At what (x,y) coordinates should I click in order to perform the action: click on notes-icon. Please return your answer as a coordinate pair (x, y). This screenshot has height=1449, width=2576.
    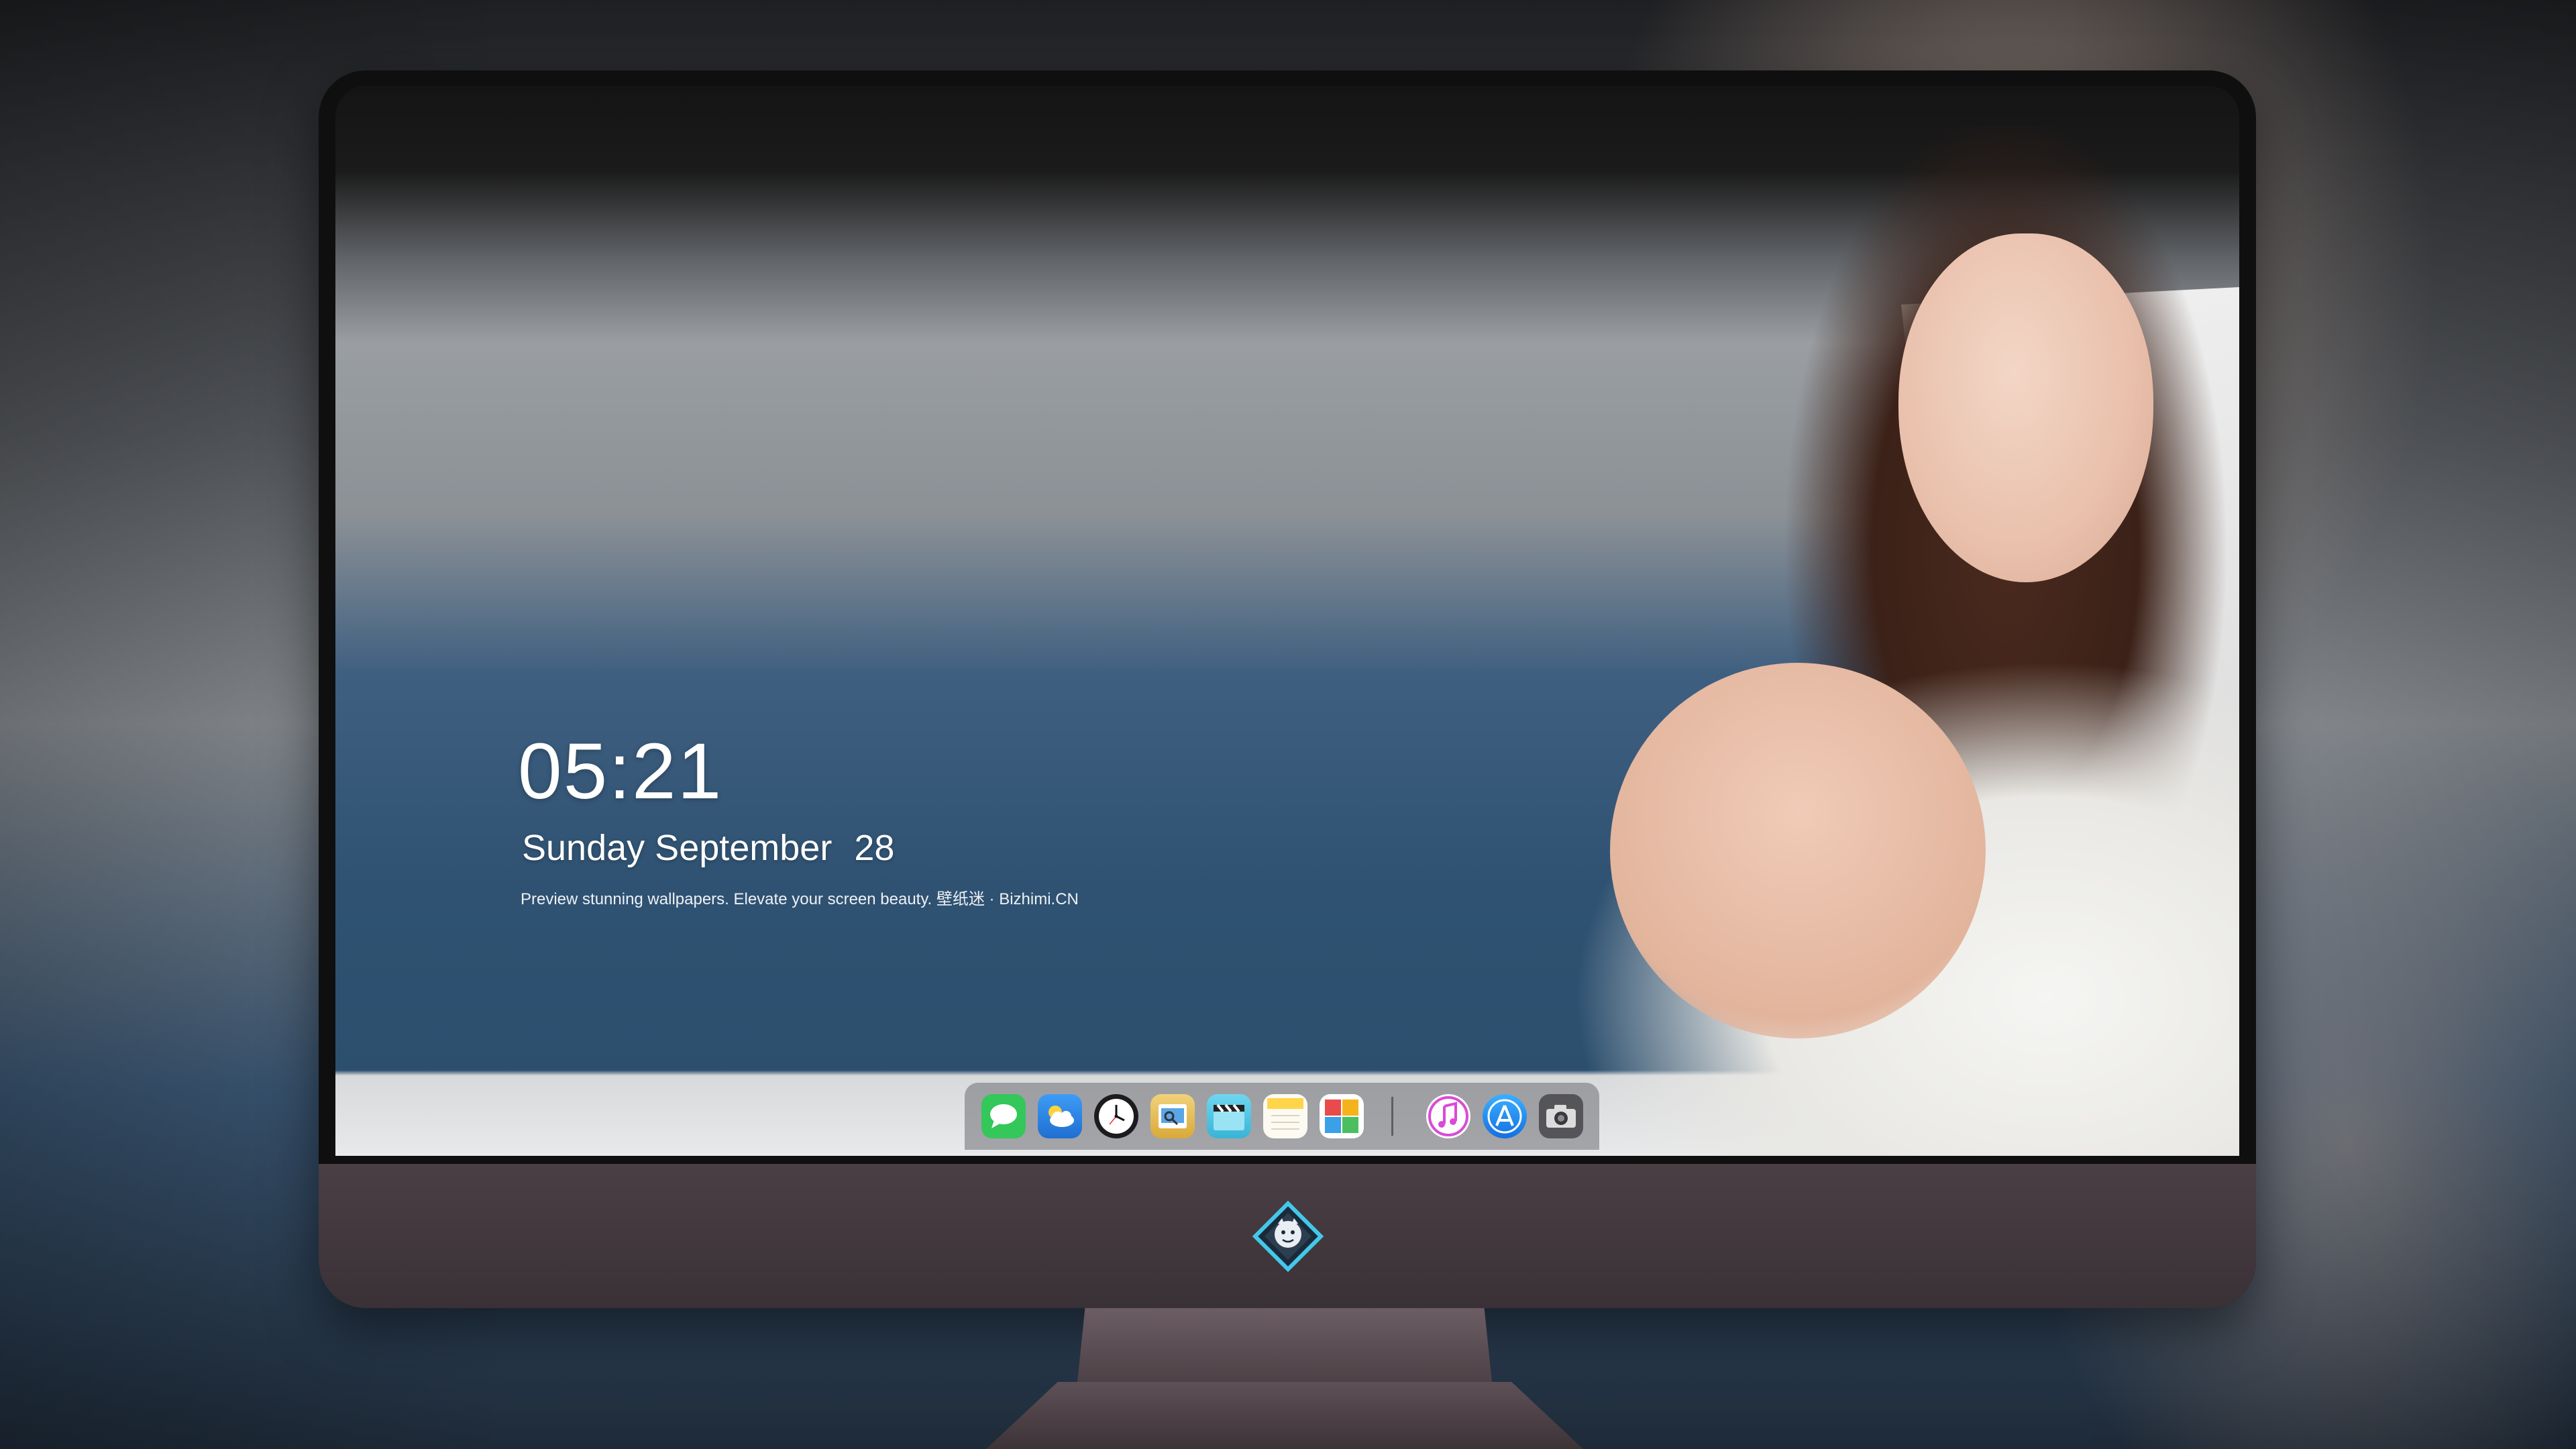
    Looking at the image, I should click on (1285, 1116).